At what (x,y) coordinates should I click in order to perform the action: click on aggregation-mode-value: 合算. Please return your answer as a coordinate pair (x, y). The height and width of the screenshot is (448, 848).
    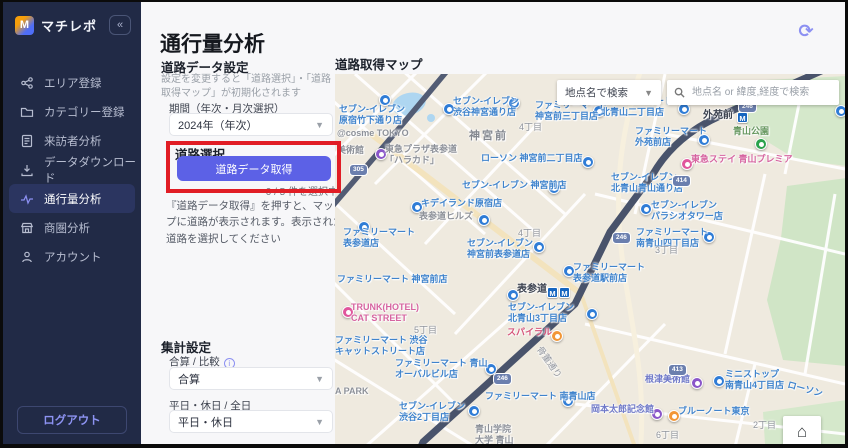
    Looking at the image, I should click on (189, 379).